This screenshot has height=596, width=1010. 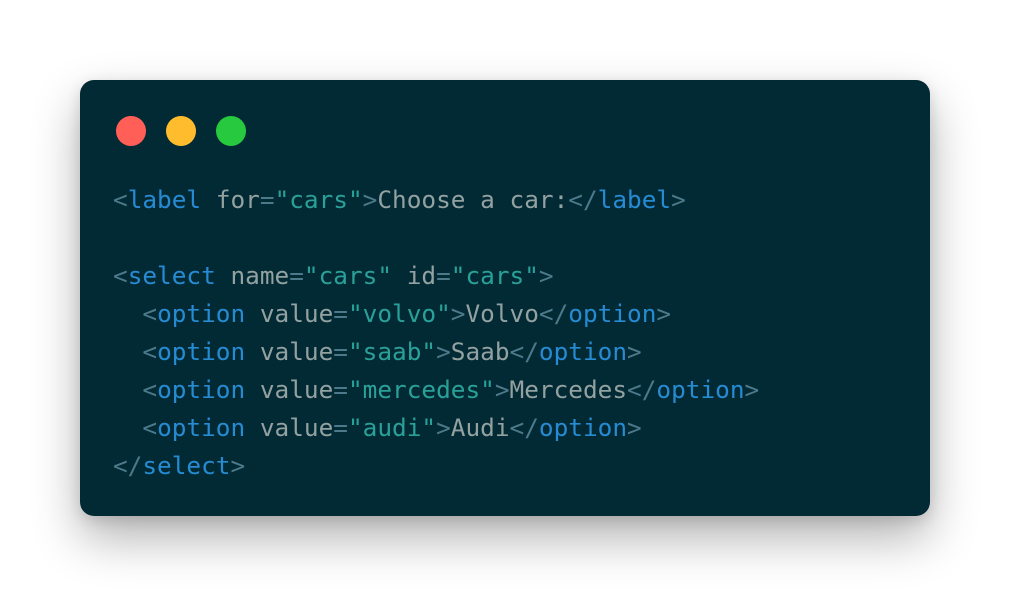 What do you see at coordinates (131, 131) in the screenshot?
I see `close-dot-icon` at bounding box center [131, 131].